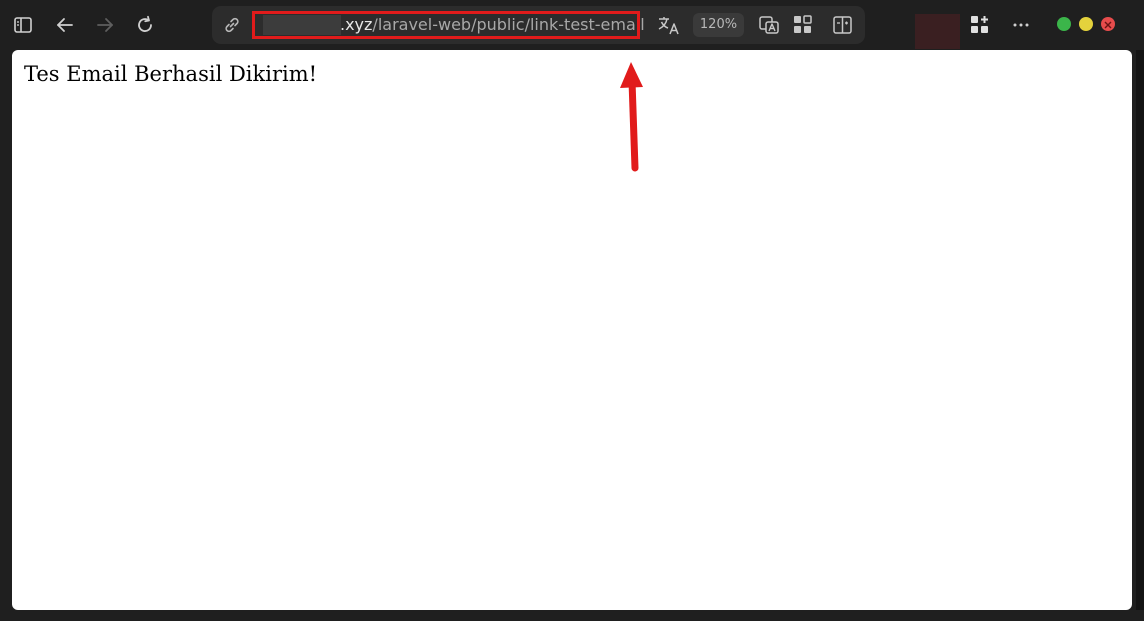 The height and width of the screenshot is (621, 1144). I want to click on link-icon, so click(232, 25).